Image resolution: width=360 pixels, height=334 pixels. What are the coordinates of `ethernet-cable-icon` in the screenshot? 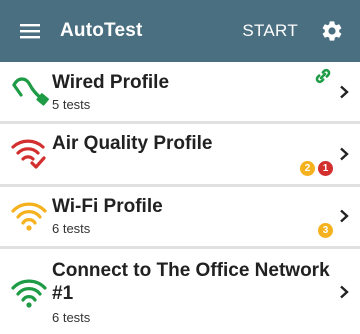 It's located at (30, 91).